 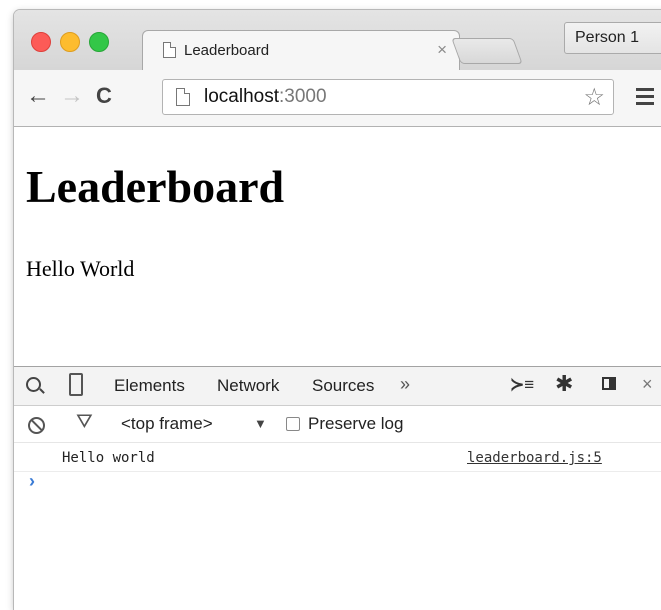 What do you see at coordinates (487, 51) in the screenshot?
I see `new-tab-button` at bounding box center [487, 51].